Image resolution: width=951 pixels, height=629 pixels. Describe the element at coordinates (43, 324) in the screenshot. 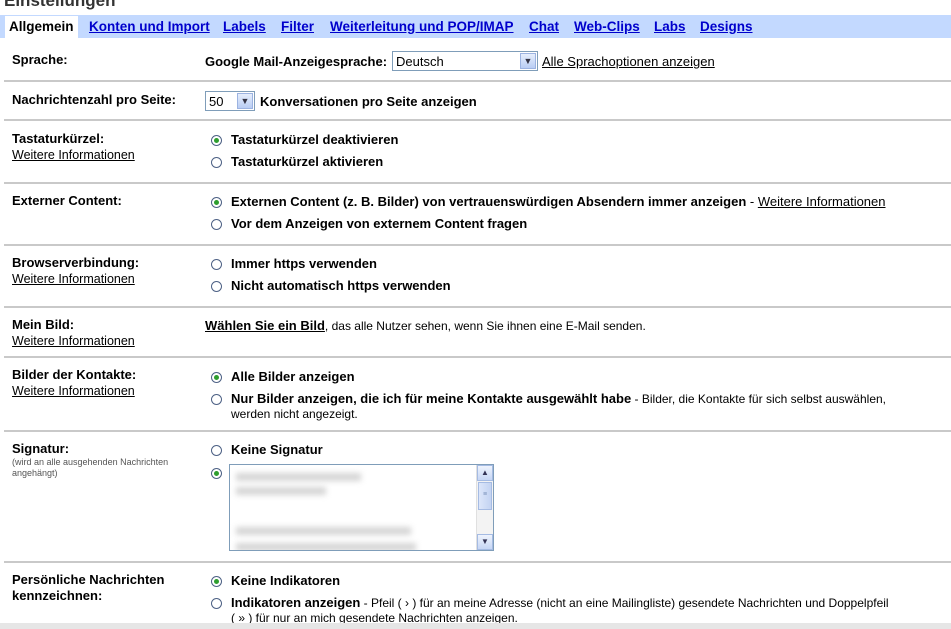

I see `my-picture-label: Mein Bild:` at that location.